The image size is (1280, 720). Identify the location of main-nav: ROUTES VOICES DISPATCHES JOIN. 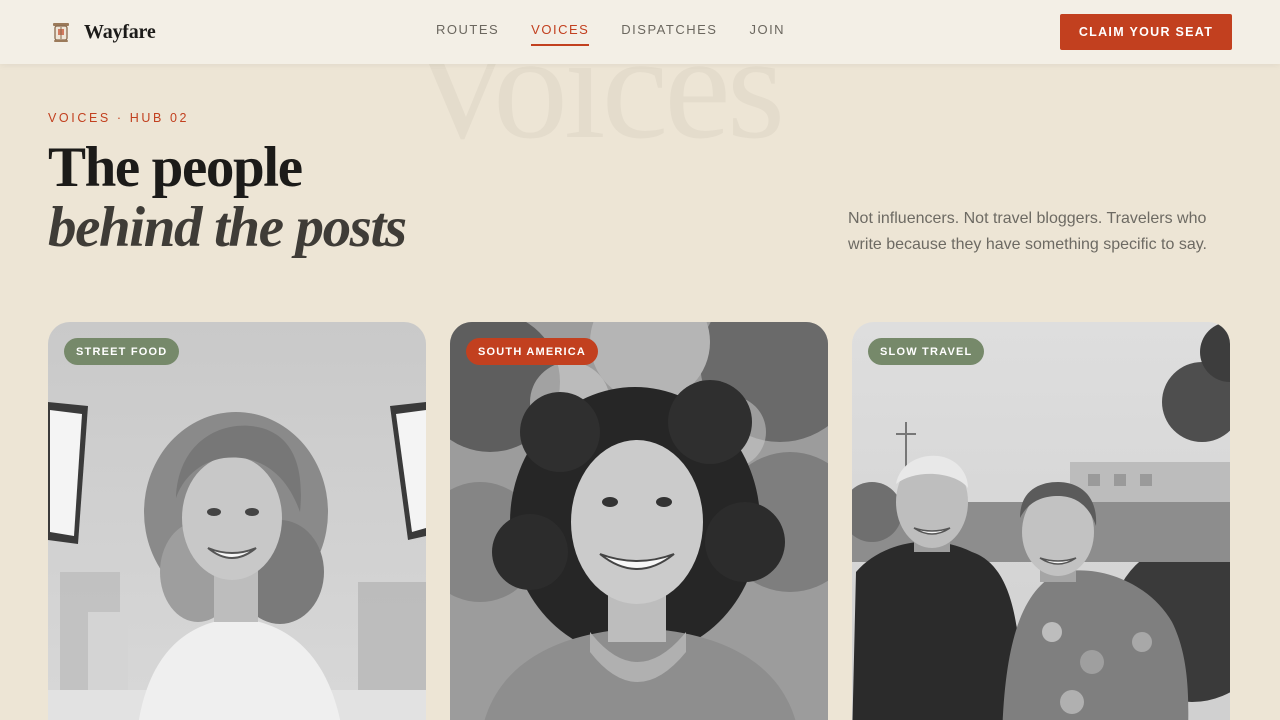
(626, 34).